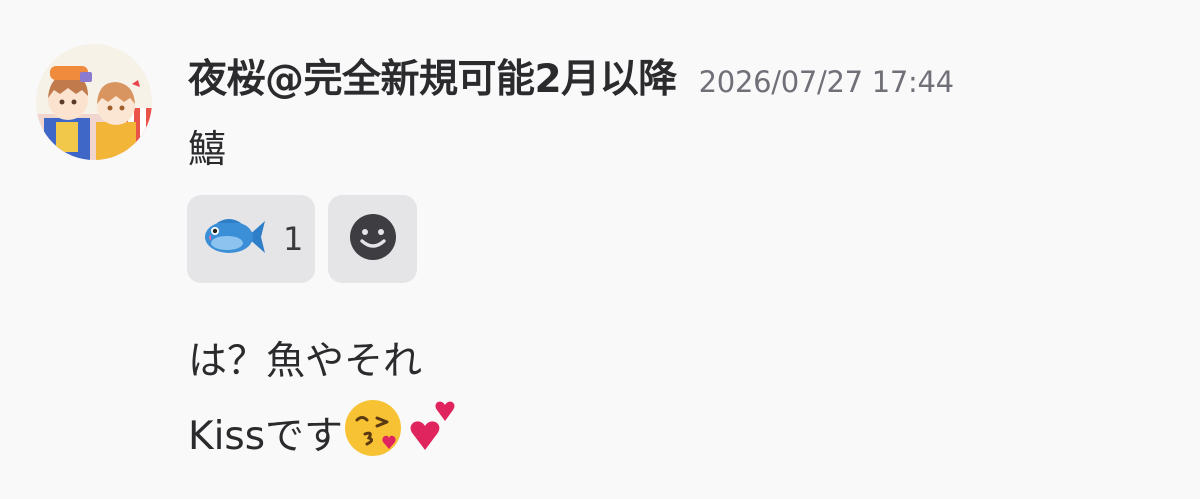  I want to click on followup-text-1: は？魚やそれ, so click(305, 361).